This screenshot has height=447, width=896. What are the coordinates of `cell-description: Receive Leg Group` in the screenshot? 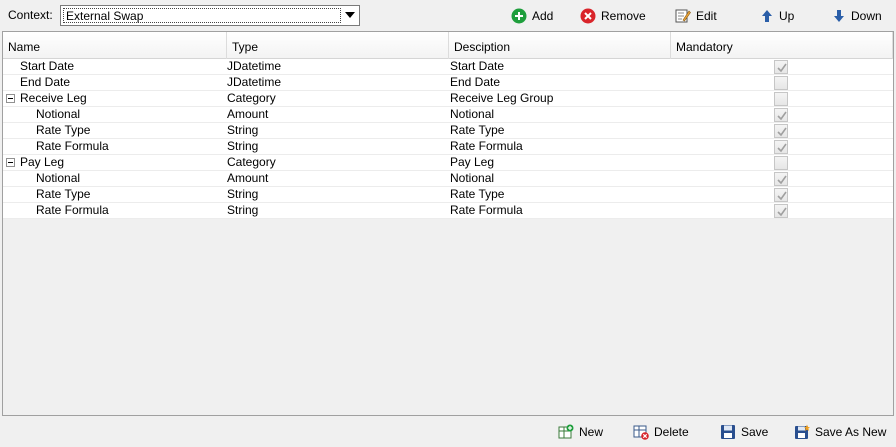 It's located at (502, 98).